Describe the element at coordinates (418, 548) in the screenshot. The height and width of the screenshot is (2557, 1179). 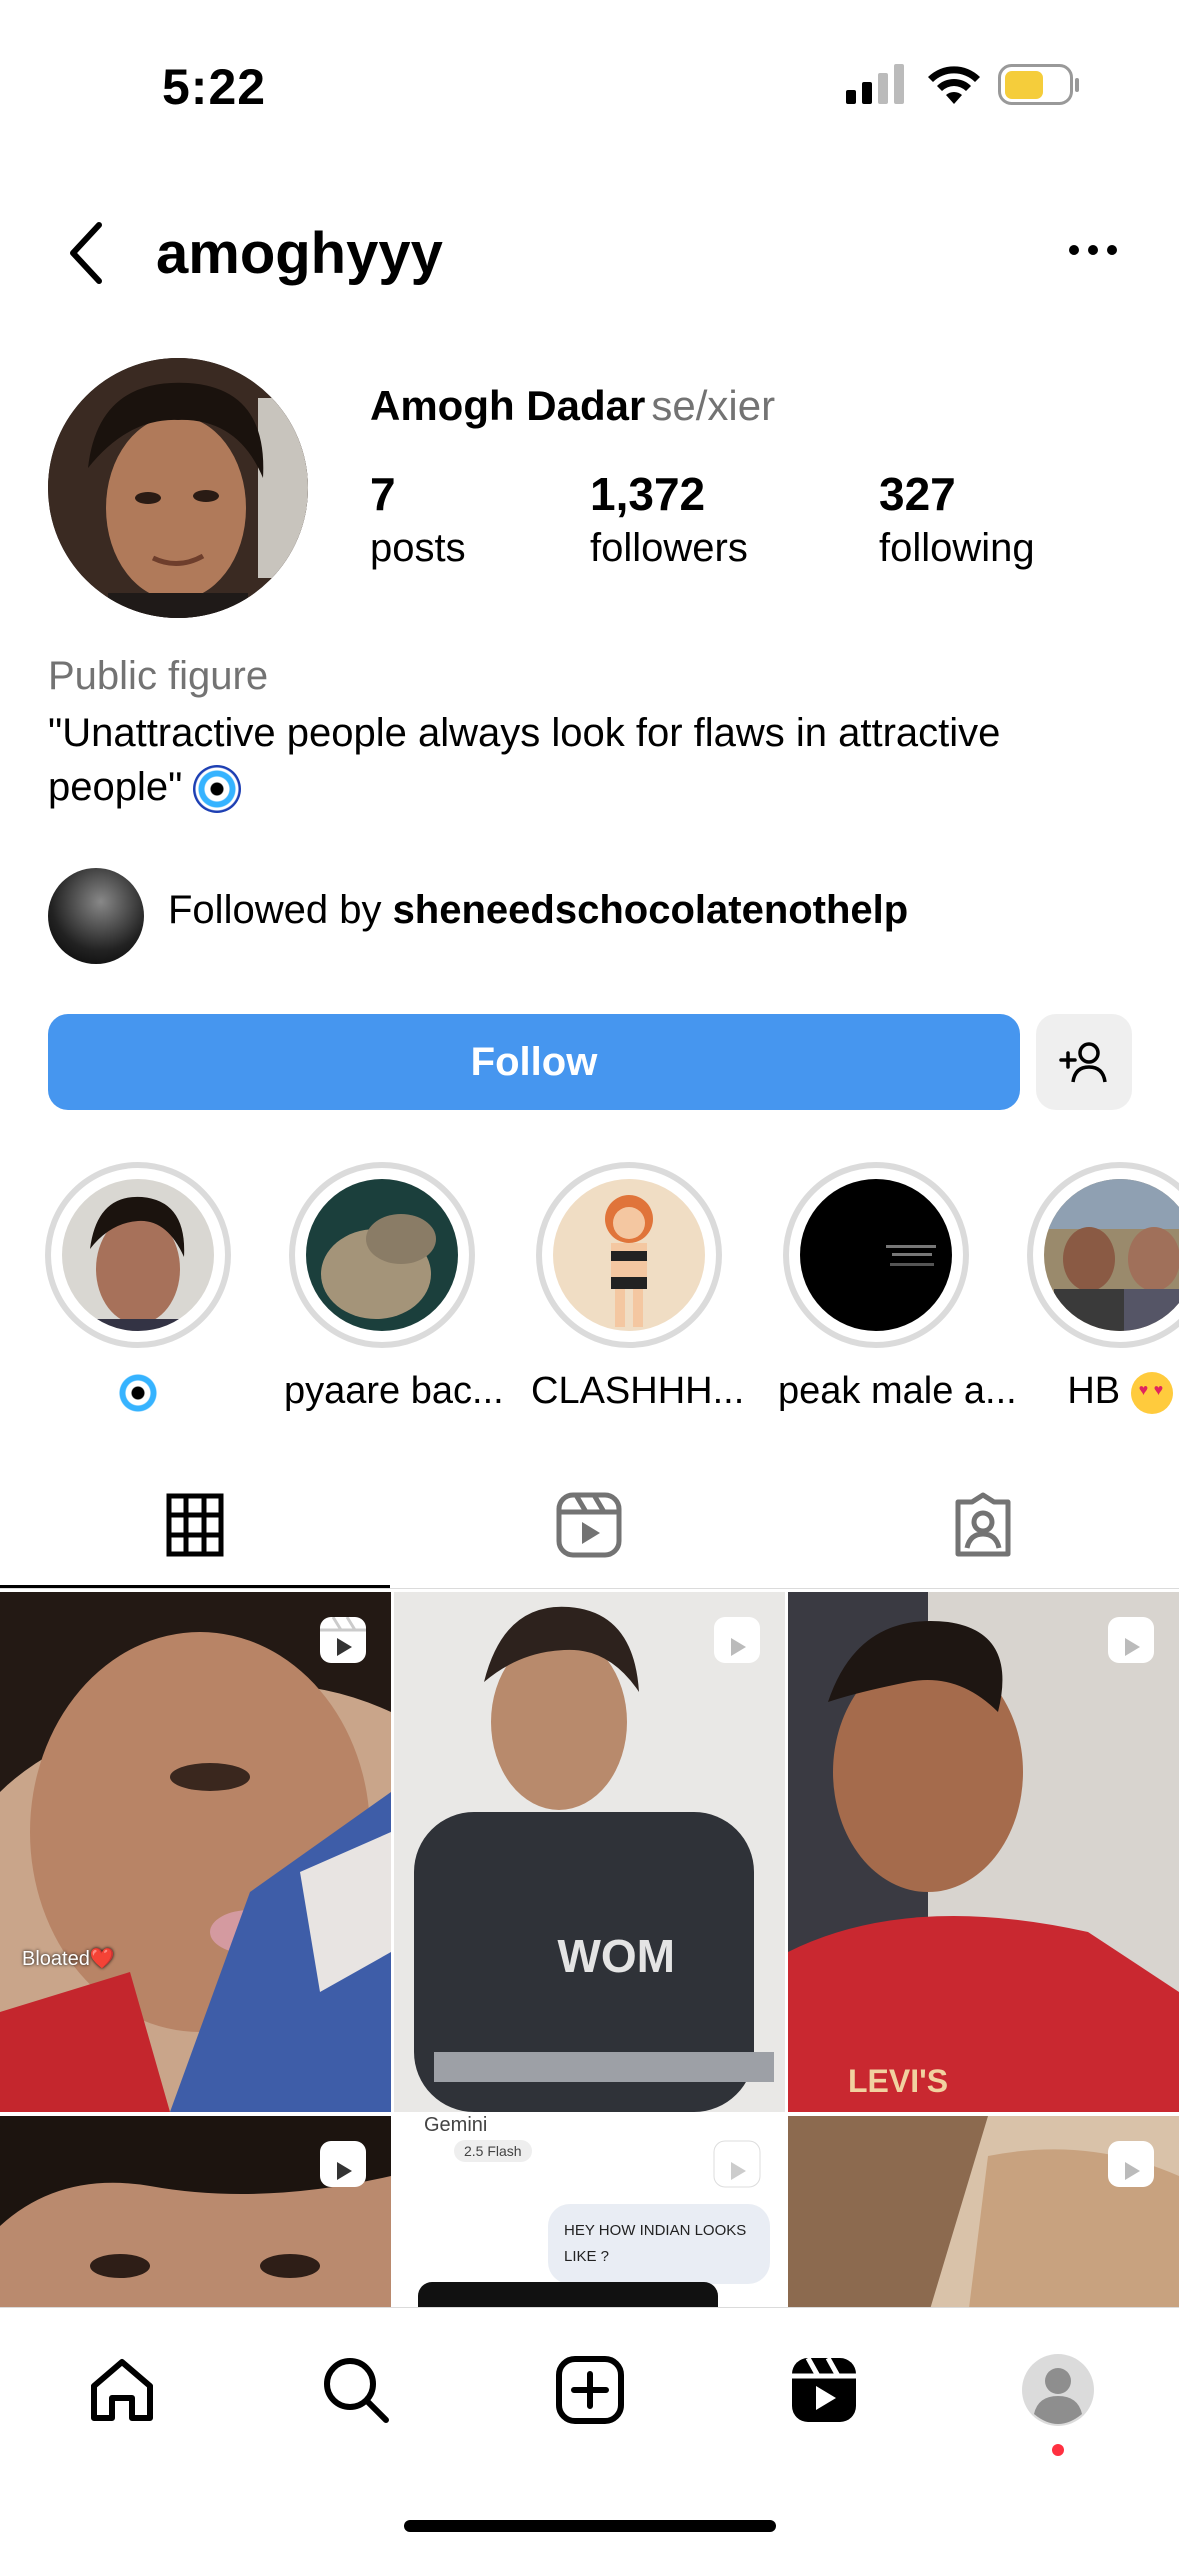
I see `posts-label: posts` at that location.